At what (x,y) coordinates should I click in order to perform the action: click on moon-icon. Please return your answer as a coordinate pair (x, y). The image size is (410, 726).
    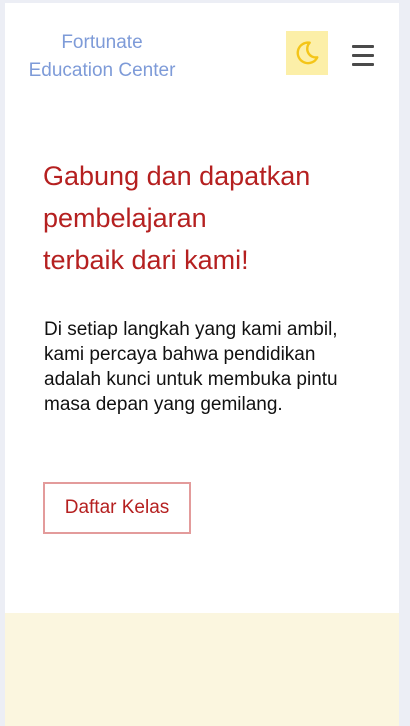
    Looking at the image, I should click on (307, 53).